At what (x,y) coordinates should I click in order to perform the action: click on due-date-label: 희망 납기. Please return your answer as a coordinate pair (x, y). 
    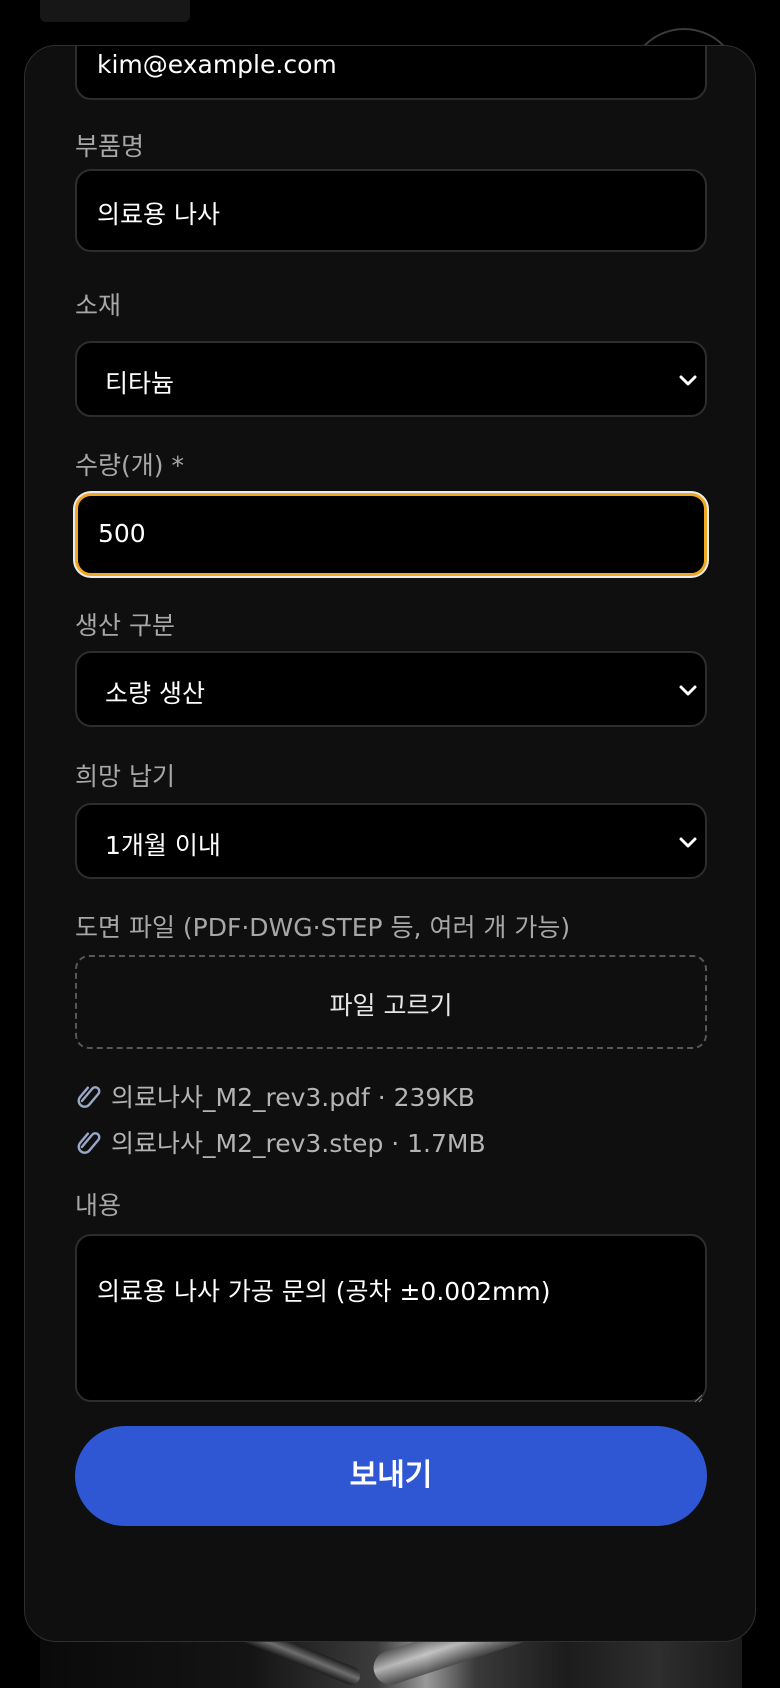
    Looking at the image, I should click on (125, 776).